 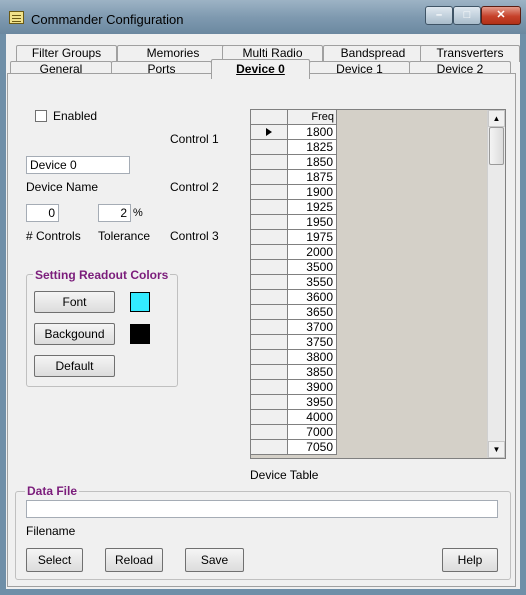 What do you see at coordinates (496, 118) in the screenshot?
I see `scroll-up-button: ▲` at bounding box center [496, 118].